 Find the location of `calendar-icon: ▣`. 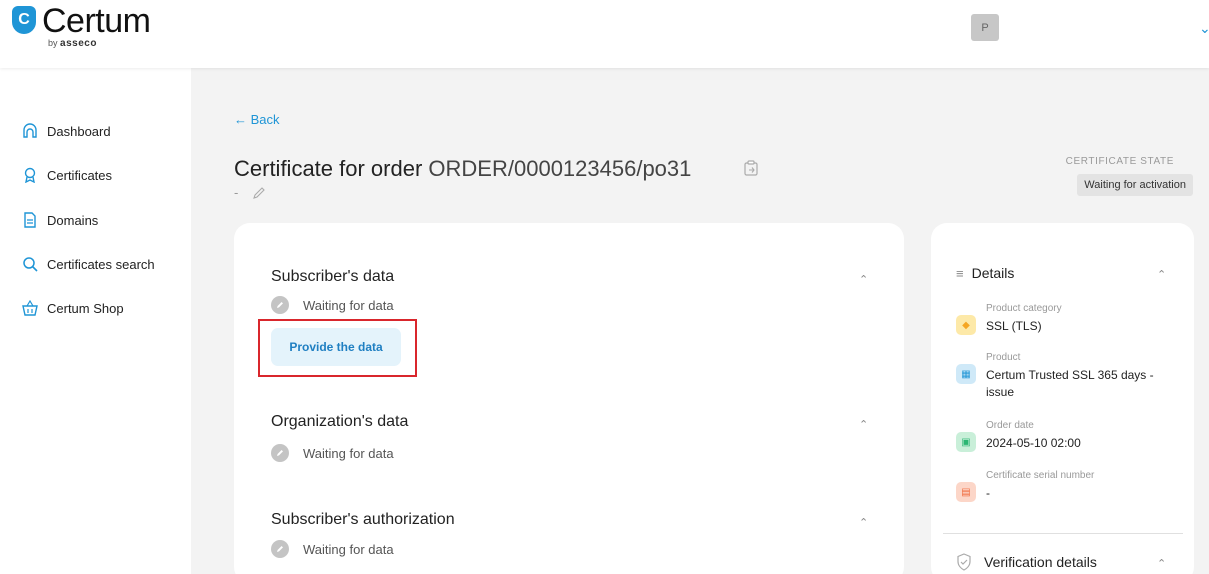

calendar-icon: ▣ is located at coordinates (966, 442).